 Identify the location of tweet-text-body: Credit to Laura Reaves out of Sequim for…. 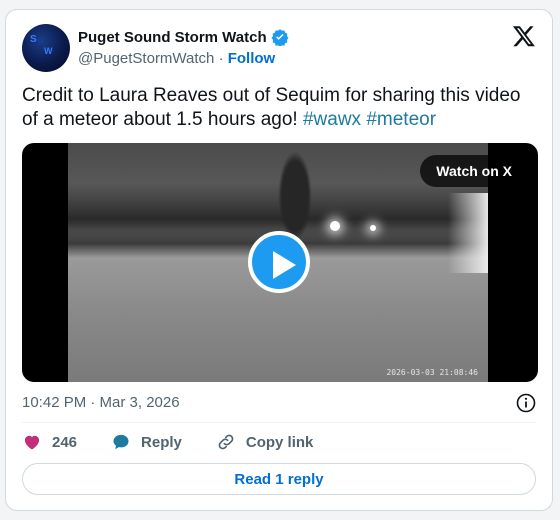
(271, 107).